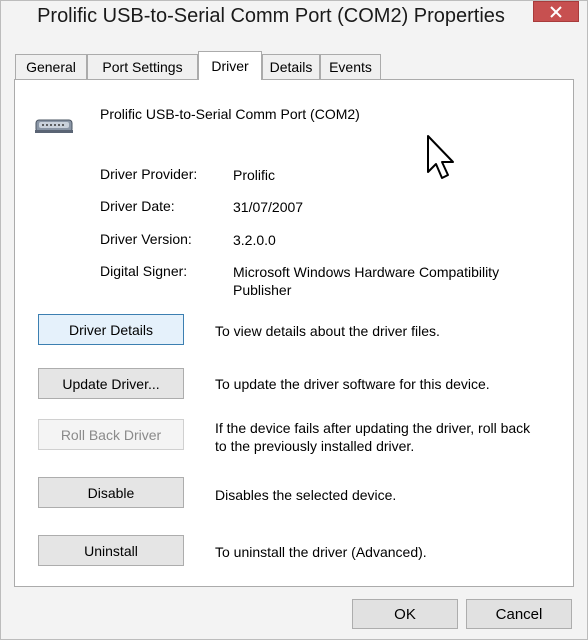  I want to click on driver-details-button: Driver Details, so click(111, 329).